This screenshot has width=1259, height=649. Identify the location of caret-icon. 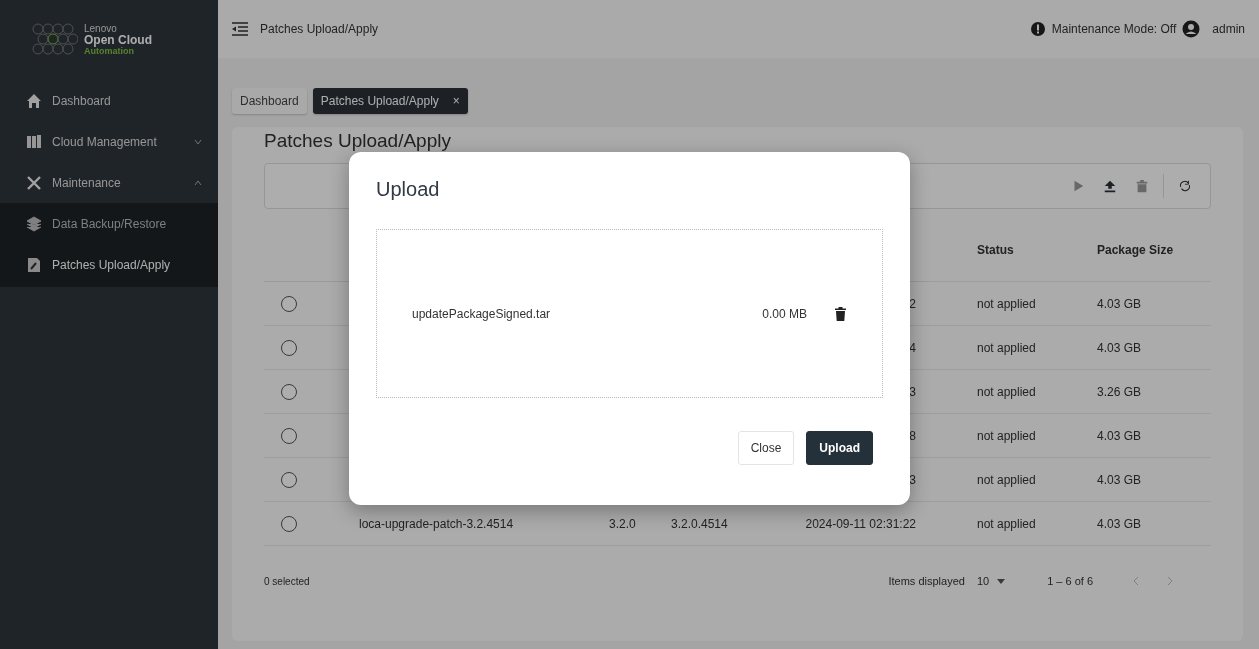
(1001, 581).